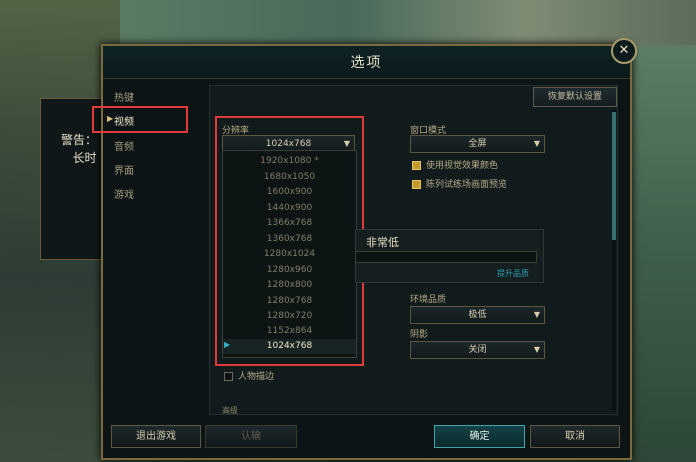  I want to click on advanced-section-label: 高级, so click(230, 410).